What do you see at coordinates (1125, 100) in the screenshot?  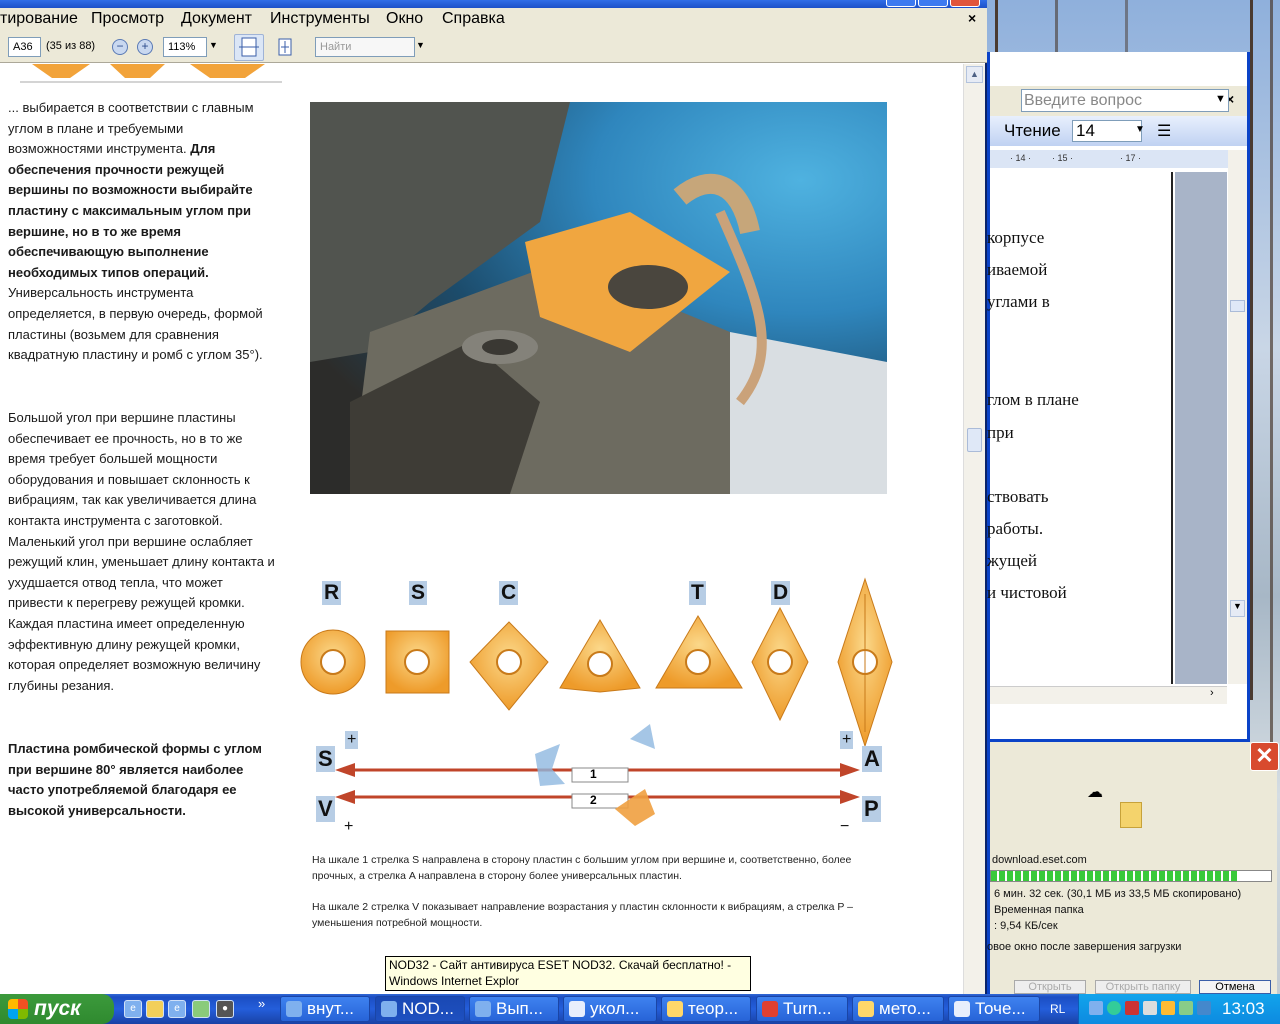 I see `help-question-input: Введите вопрос` at bounding box center [1125, 100].